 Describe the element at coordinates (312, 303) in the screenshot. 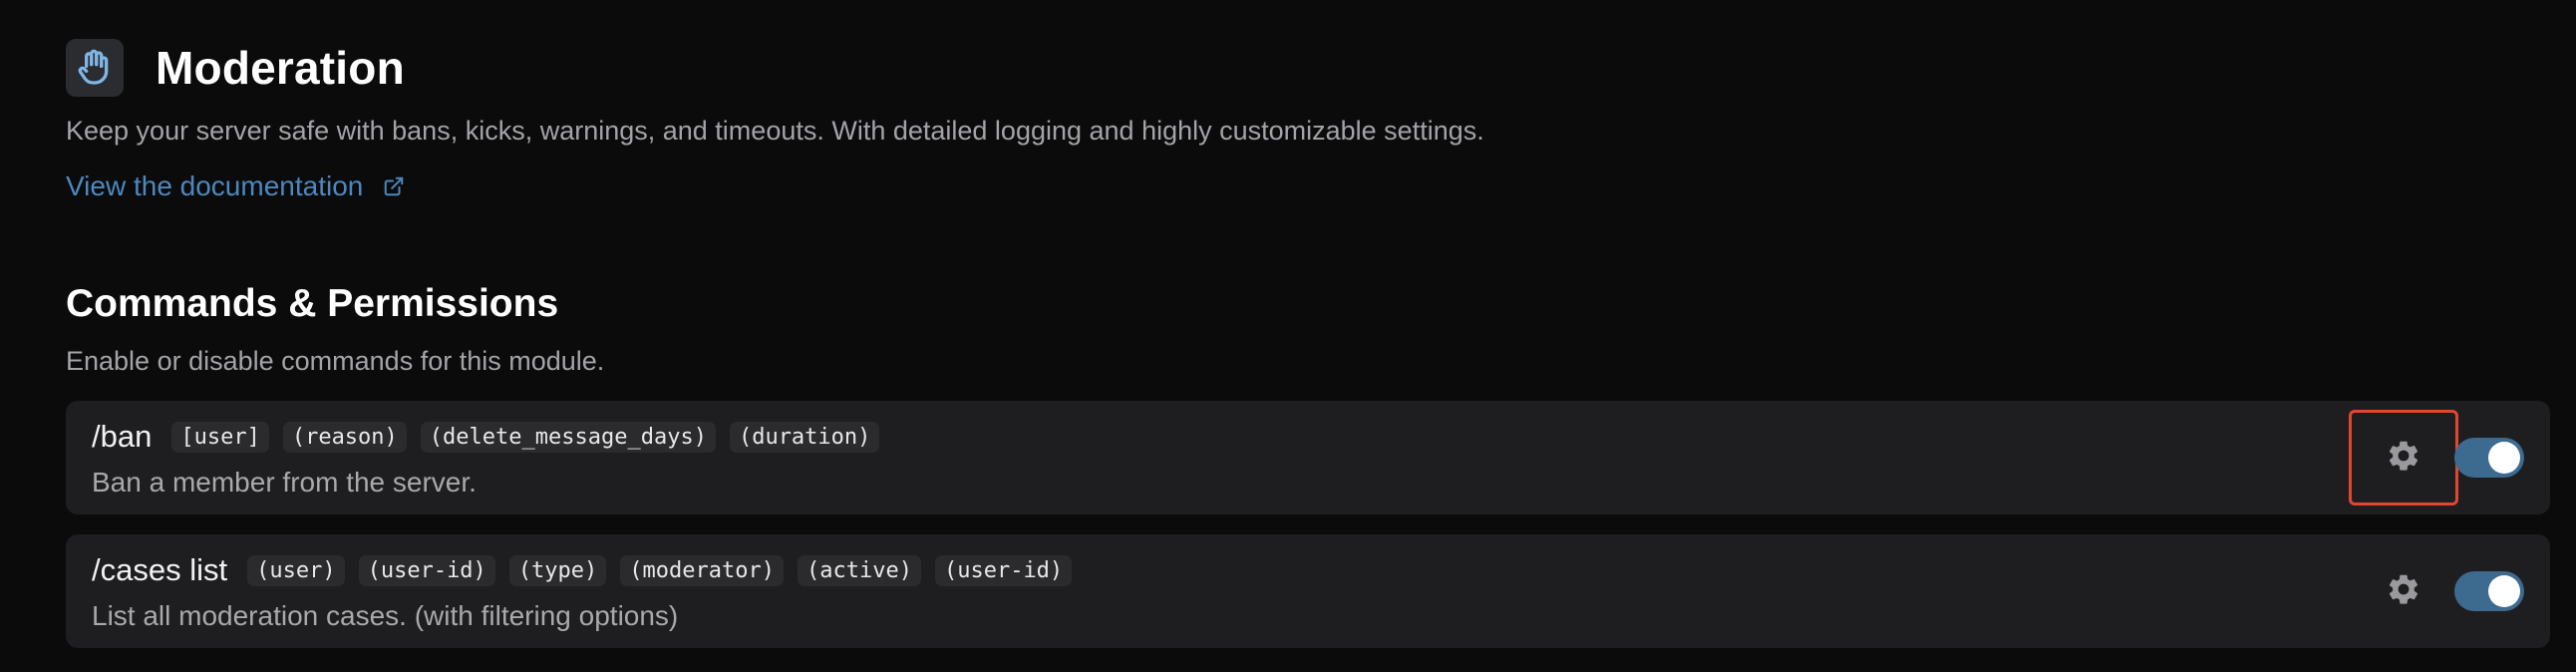

I see `section-title: Commands & Permissions` at that location.